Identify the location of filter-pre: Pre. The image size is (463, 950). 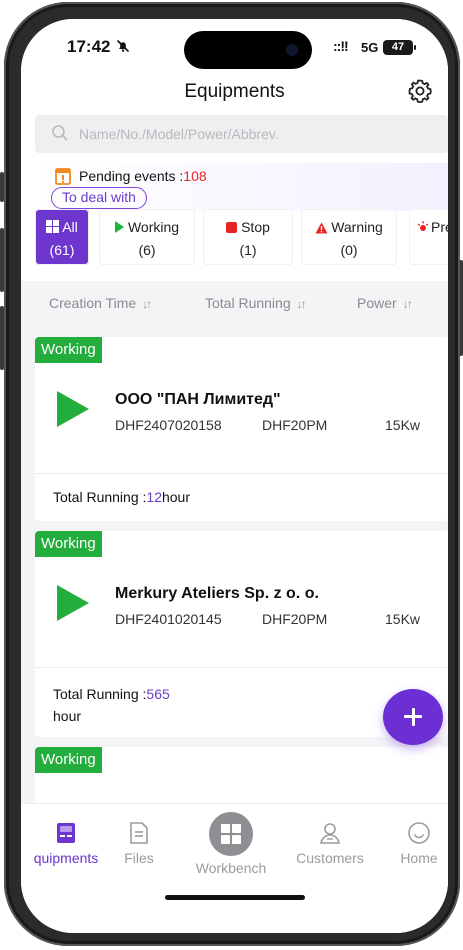
(428, 237).